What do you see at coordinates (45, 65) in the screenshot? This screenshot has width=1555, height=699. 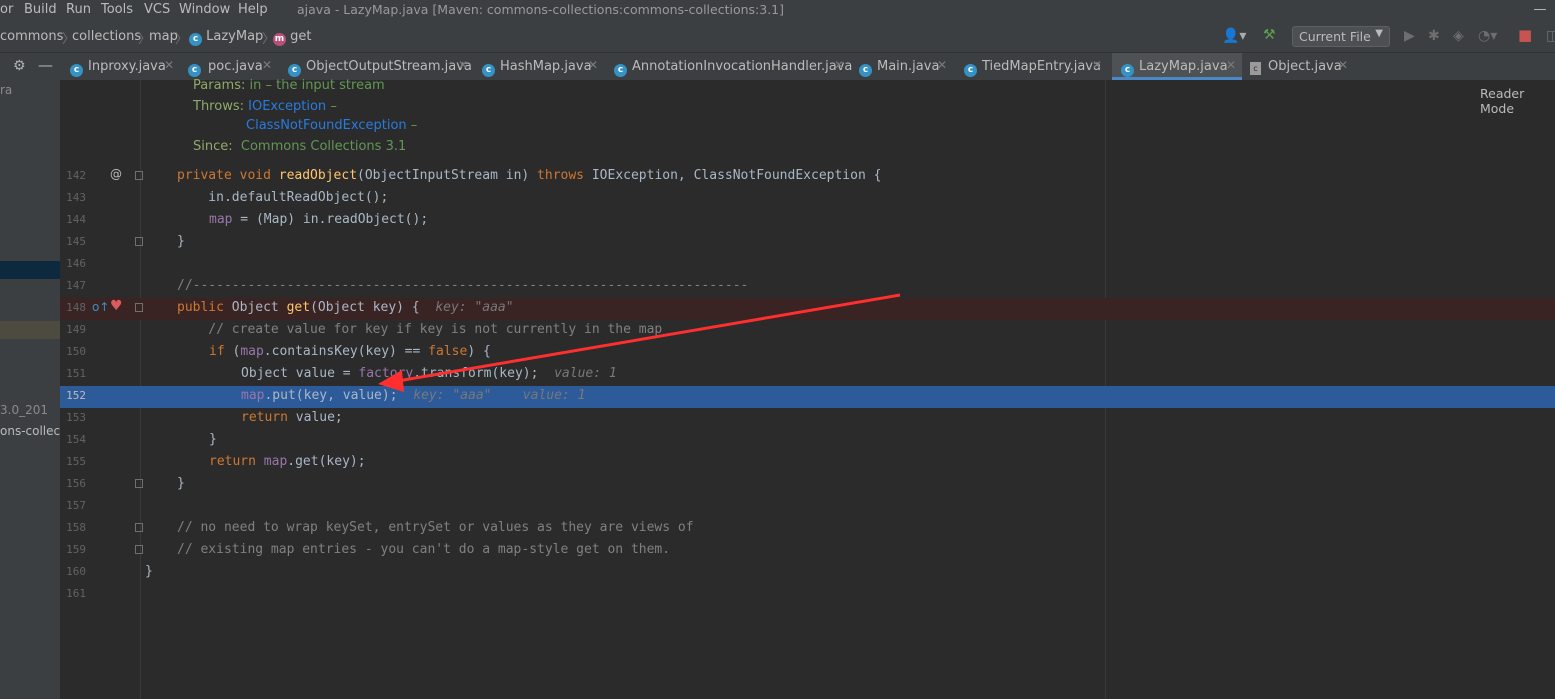 I see `hide-icon: —` at bounding box center [45, 65].